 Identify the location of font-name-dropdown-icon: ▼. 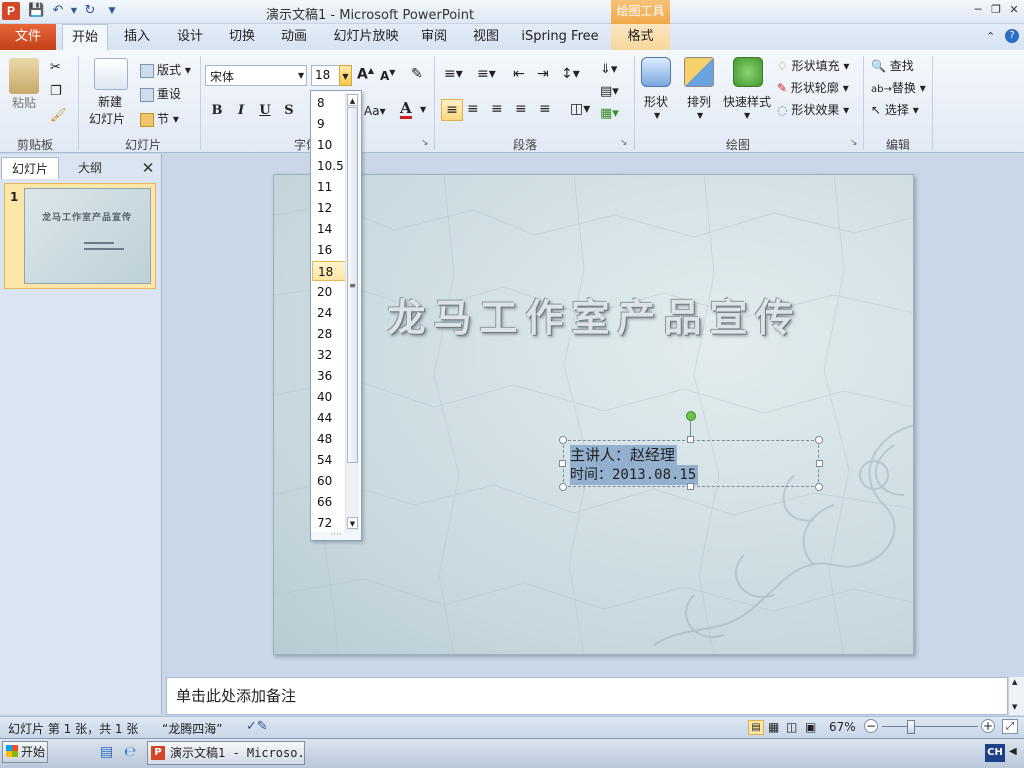
(301, 75).